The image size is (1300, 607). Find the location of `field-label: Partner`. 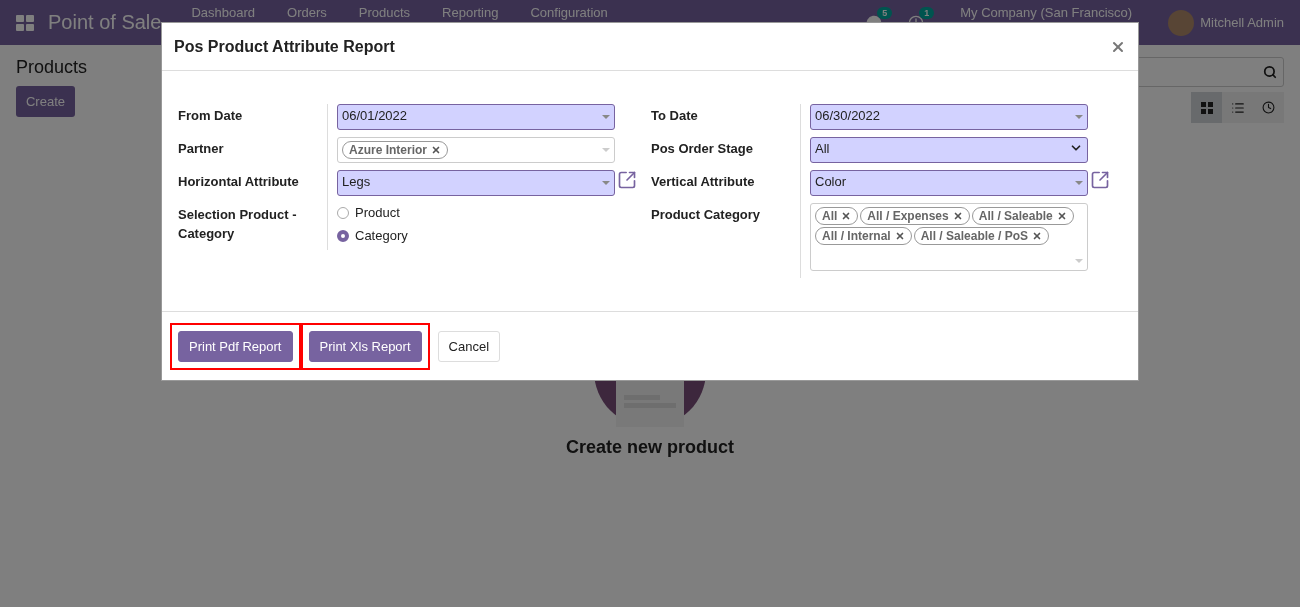

field-label: Partner is located at coordinates (201, 149).